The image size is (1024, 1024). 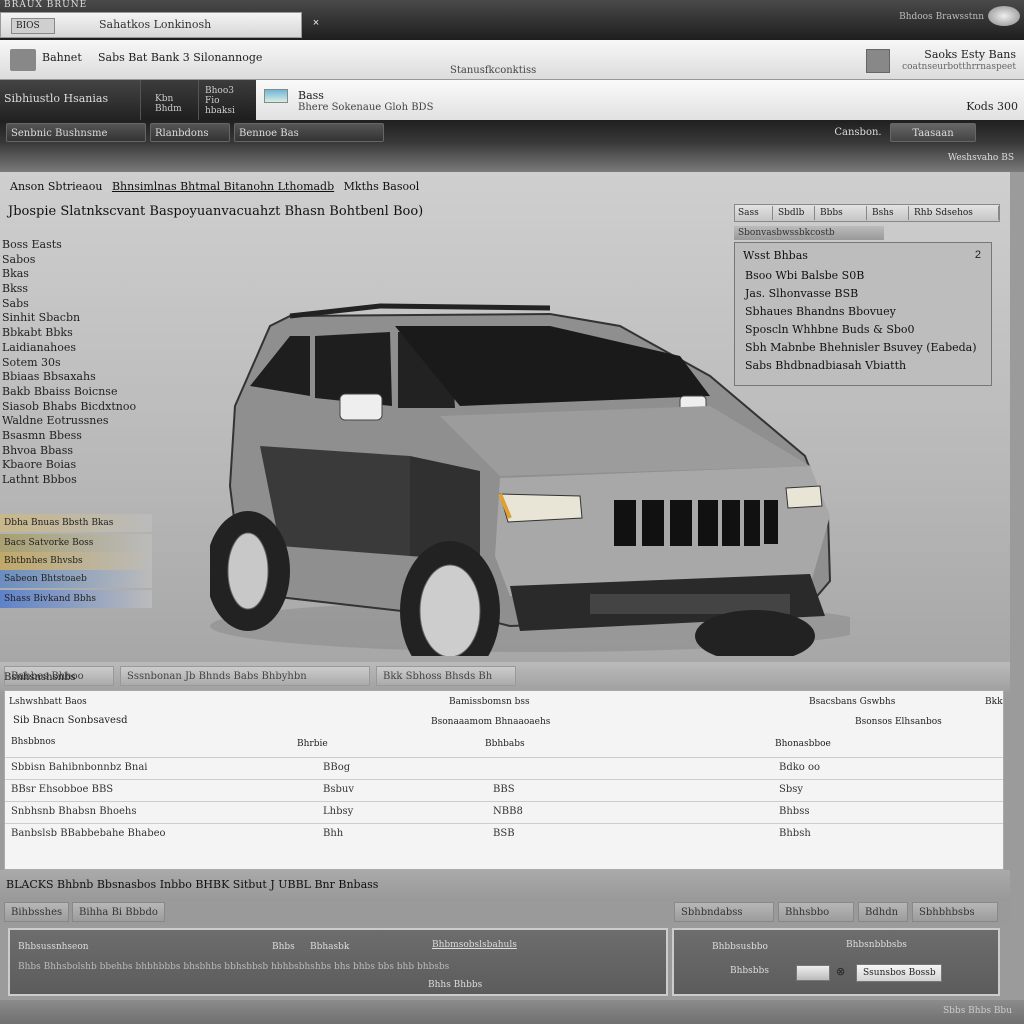 I want to click on spec-item: Lathnt Bbbos, so click(x=67, y=480).